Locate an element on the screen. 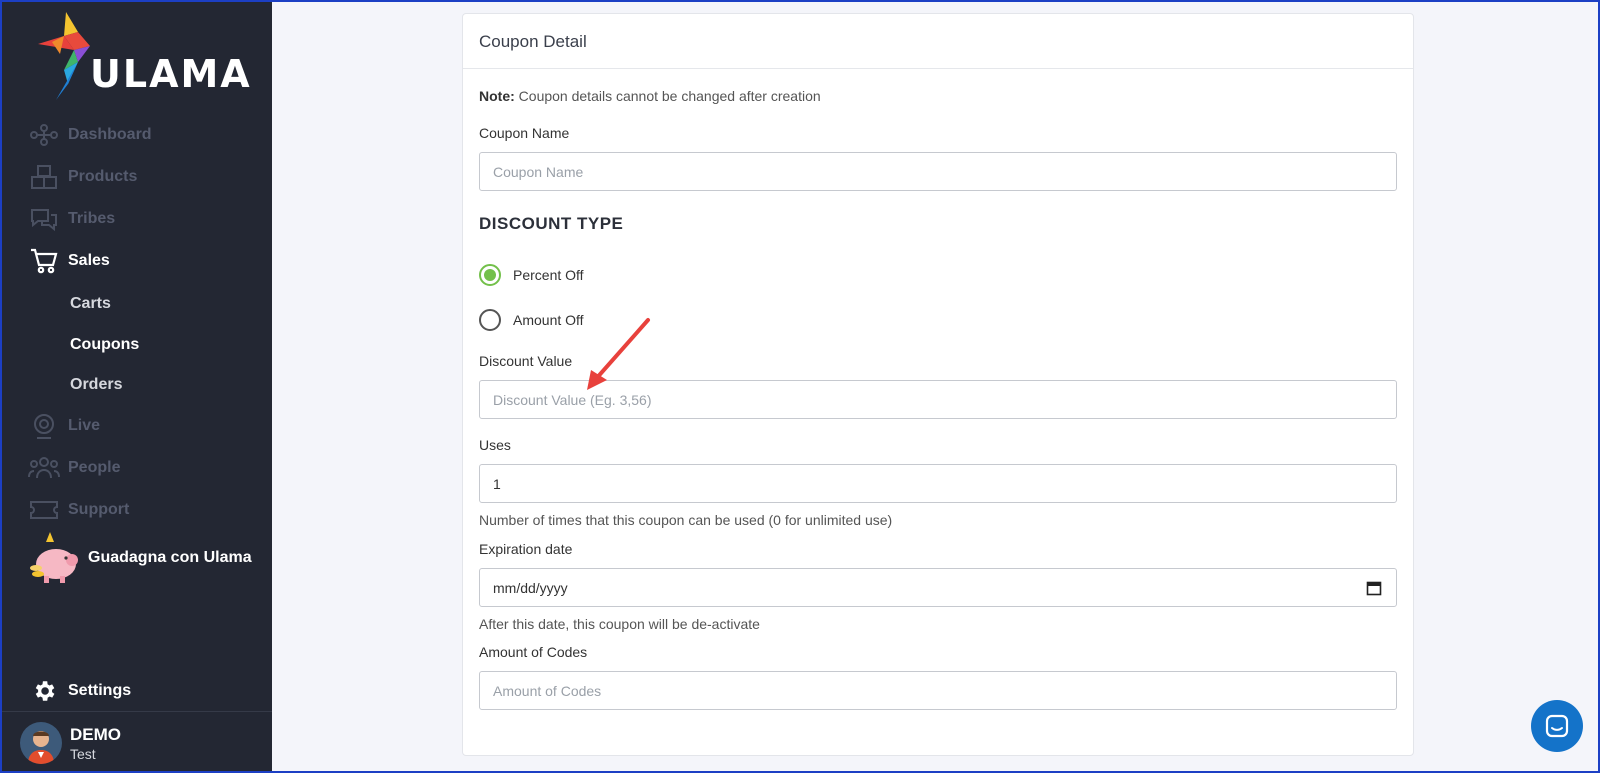 This screenshot has height=773, width=1600. sidebar-item-label: Sales is located at coordinates (89, 260).